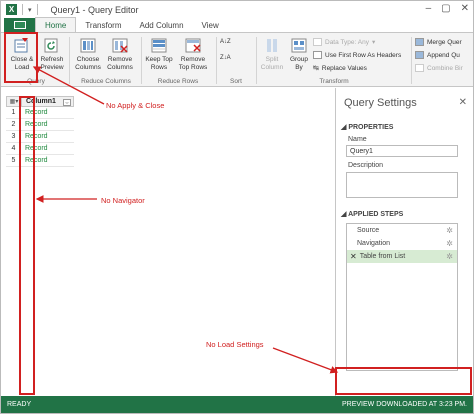  Describe the element at coordinates (193, 67) in the screenshot. I see `remove-top-rows-label-2: Top Rows` at that location.